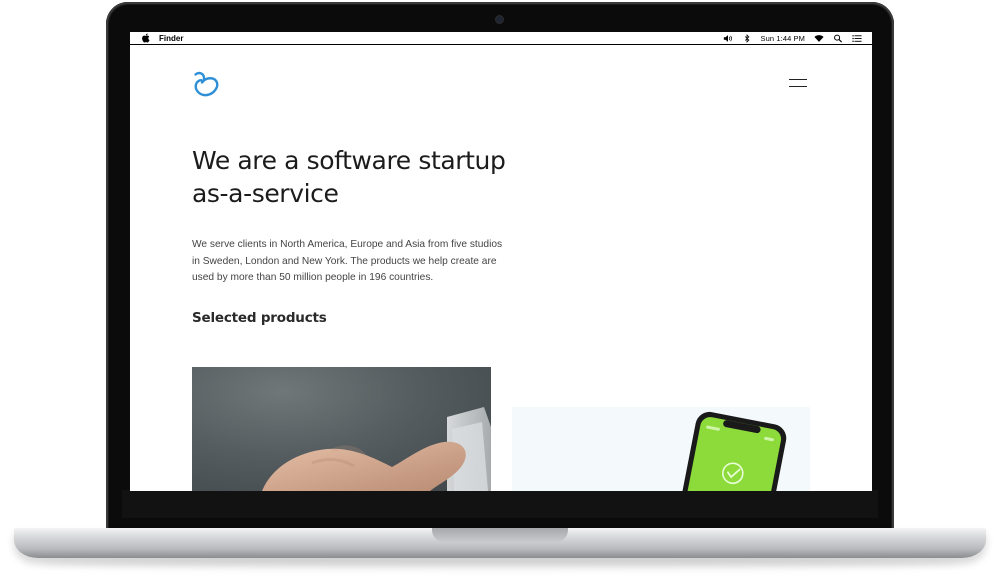  Describe the element at coordinates (171, 38) in the screenshot. I see `active-app-name: Finder` at that location.